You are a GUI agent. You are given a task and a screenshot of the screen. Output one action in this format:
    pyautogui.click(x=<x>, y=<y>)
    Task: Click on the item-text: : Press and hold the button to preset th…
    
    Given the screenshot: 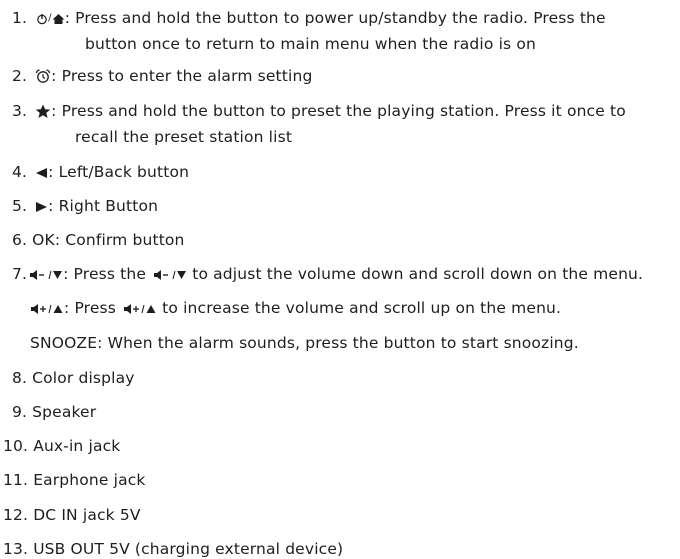 What is the action you would take?
    pyautogui.click(x=338, y=111)
    